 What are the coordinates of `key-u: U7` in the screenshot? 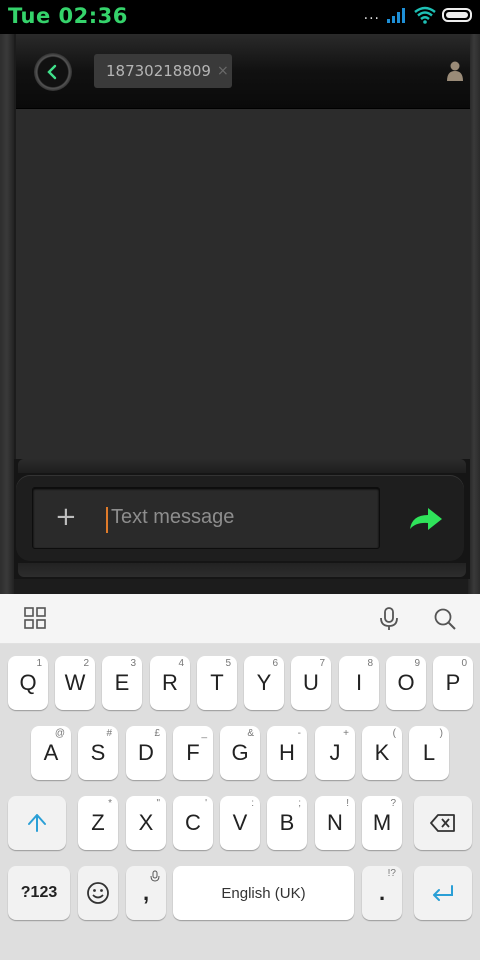 It's located at (311, 683).